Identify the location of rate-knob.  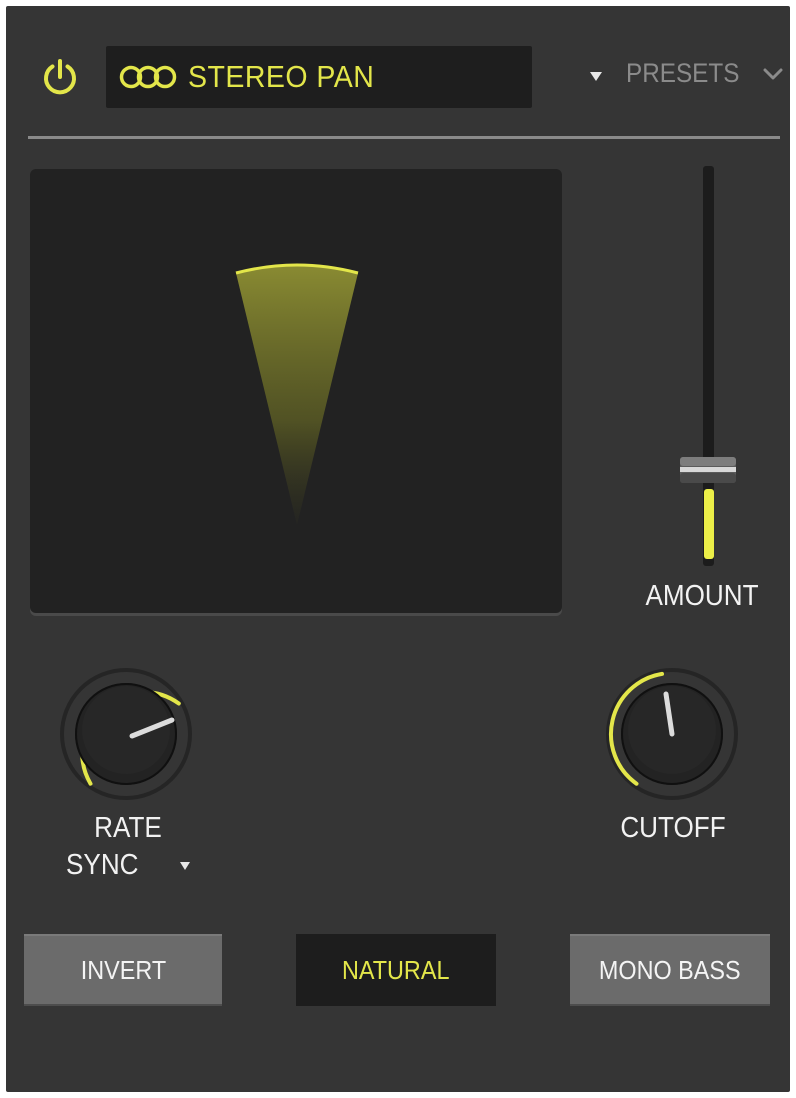
(126, 734).